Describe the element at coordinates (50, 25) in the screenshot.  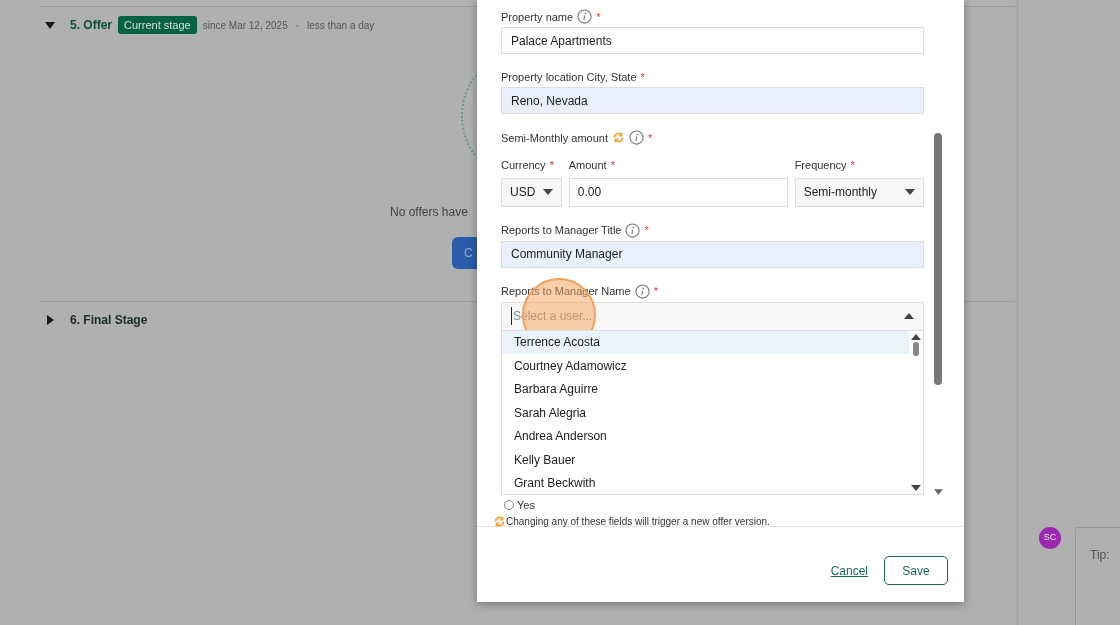
I see `collapse-icon` at that location.